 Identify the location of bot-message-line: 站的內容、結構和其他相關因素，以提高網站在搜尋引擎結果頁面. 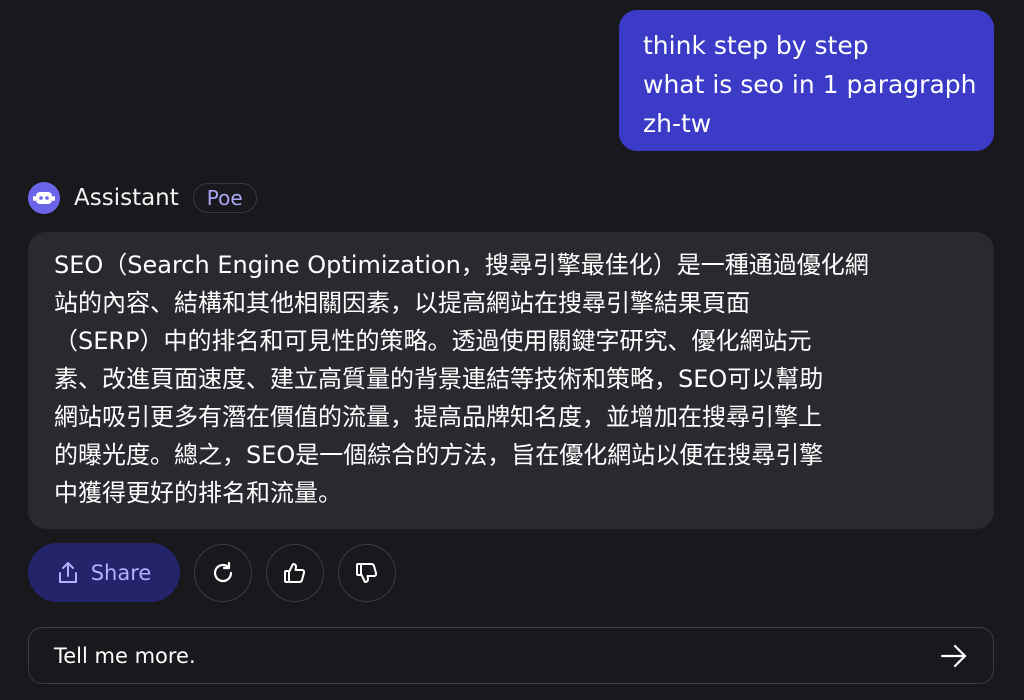
(402, 303).